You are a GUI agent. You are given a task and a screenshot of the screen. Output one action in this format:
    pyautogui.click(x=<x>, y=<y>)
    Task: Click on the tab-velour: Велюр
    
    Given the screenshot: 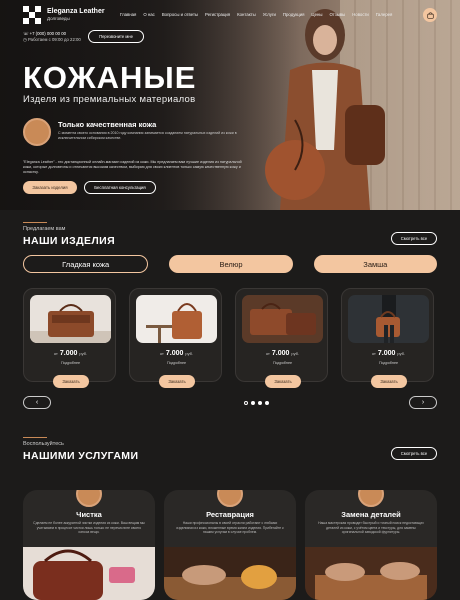 What is the action you would take?
    pyautogui.click(x=231, y=264)
    